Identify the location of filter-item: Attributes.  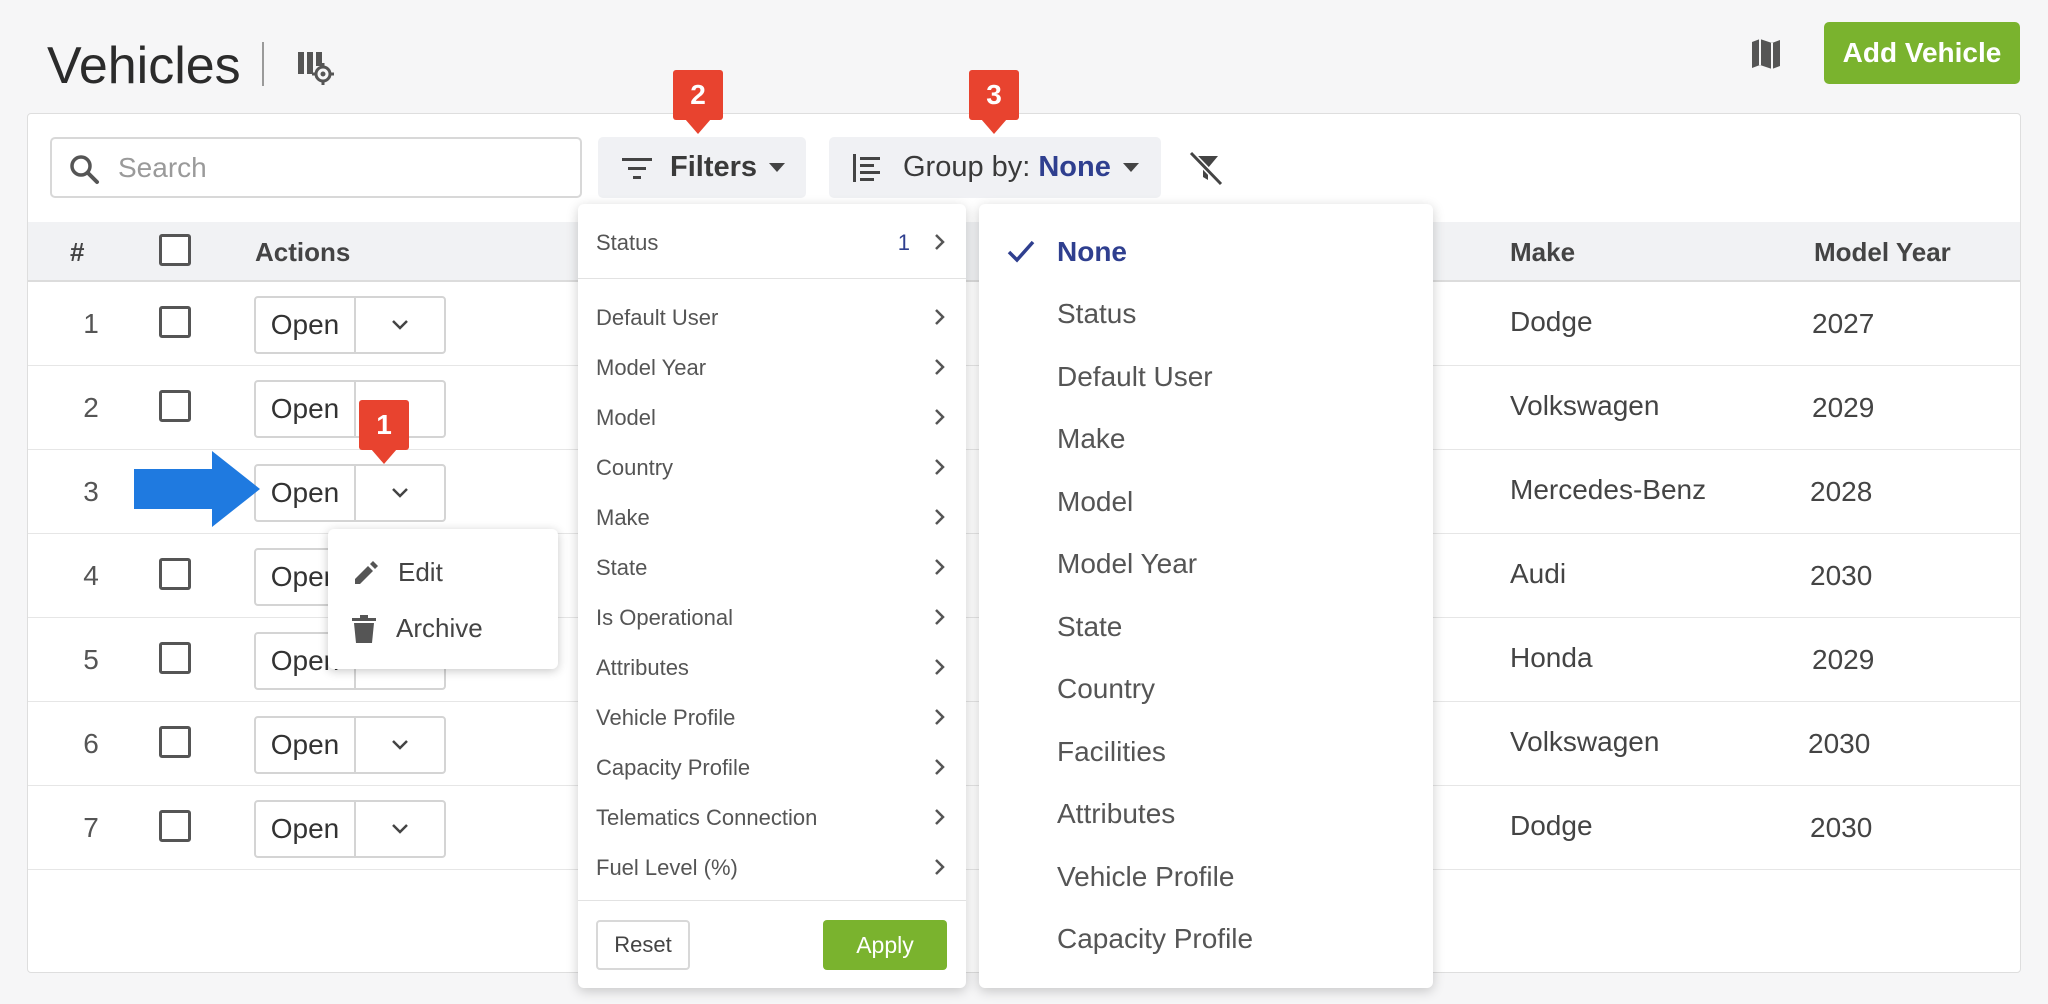
(771, 668).